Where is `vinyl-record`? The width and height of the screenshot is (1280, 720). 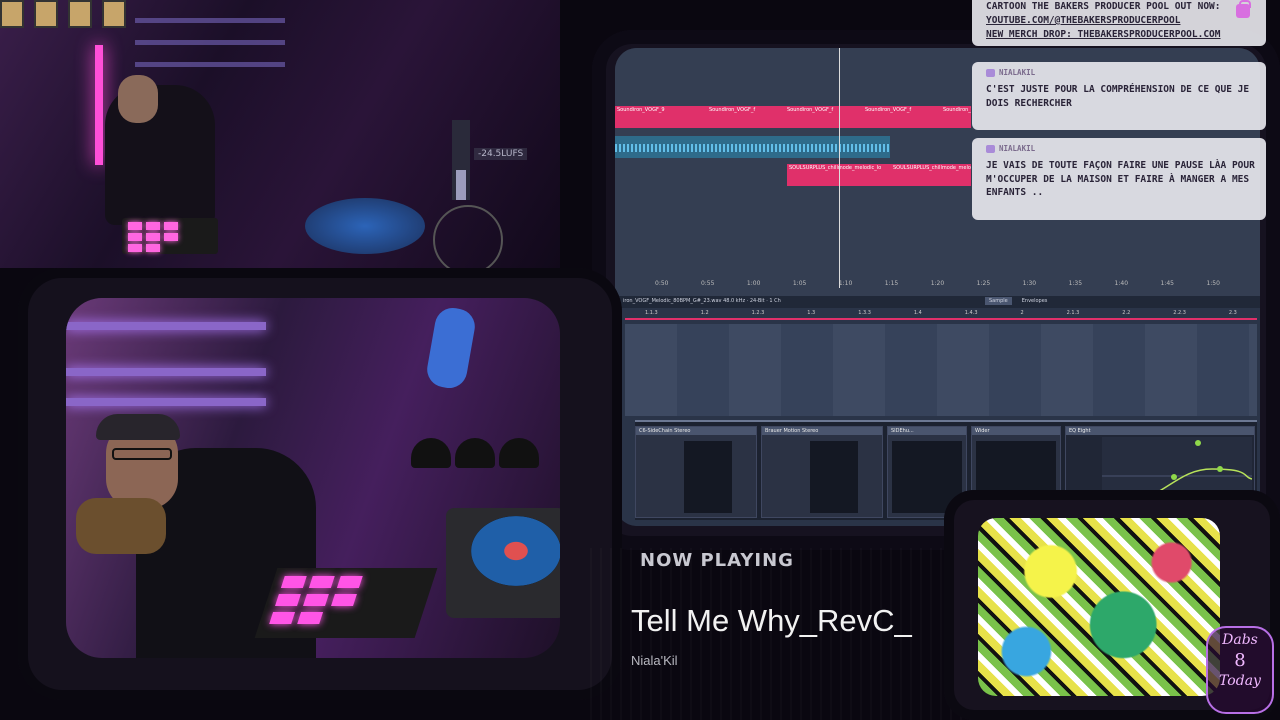
vinyl-record is located at coordinates (515, 551).